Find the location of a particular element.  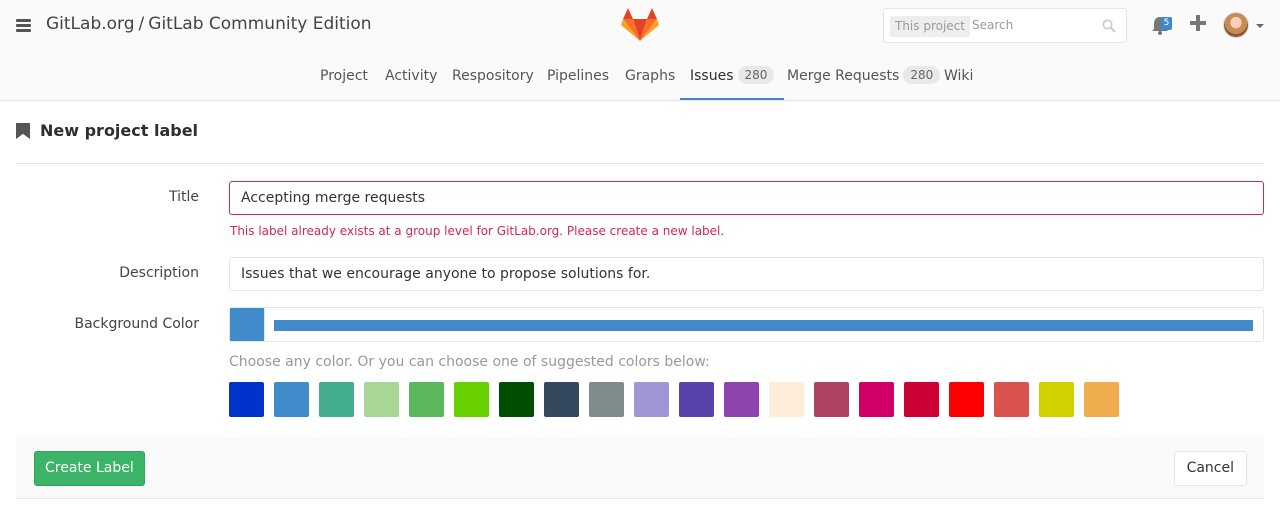

search-box: This project Search is located at coordinates (1005, 25).